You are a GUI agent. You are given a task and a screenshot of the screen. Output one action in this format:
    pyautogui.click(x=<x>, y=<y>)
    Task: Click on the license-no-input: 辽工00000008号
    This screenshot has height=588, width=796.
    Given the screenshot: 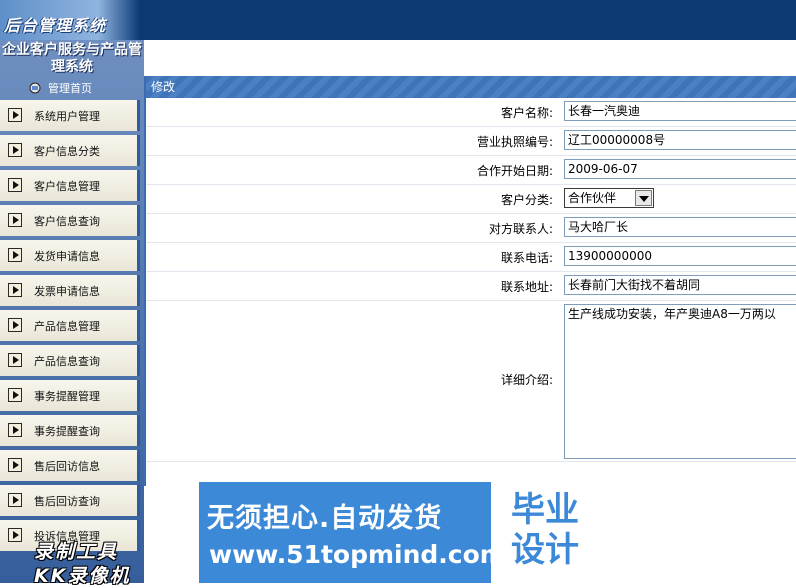 What is the action you would take?
    pyautogui.click(x=680, y=140)
    